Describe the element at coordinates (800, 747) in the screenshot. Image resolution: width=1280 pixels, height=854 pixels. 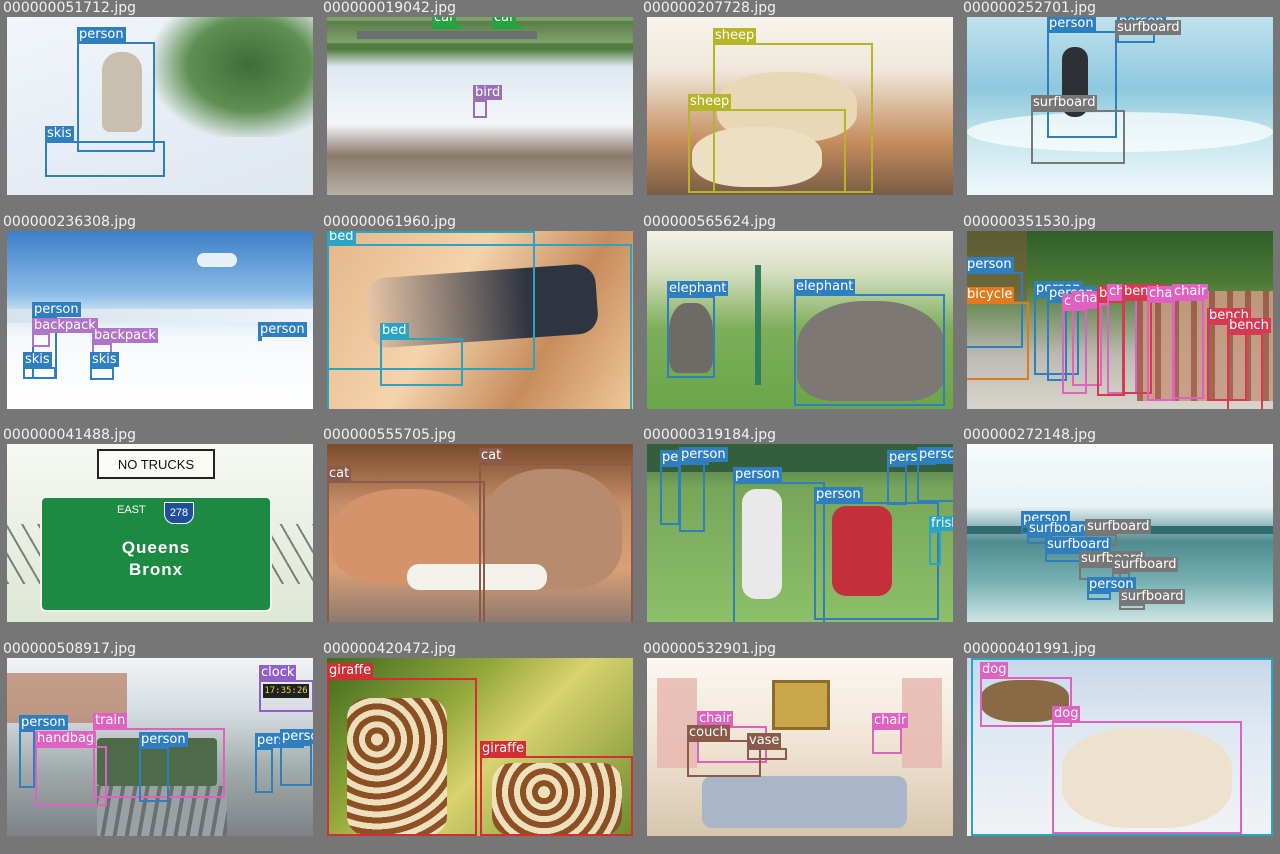
I see `image-tile: 000000532901.jpg chair couch vase chair` at that location.